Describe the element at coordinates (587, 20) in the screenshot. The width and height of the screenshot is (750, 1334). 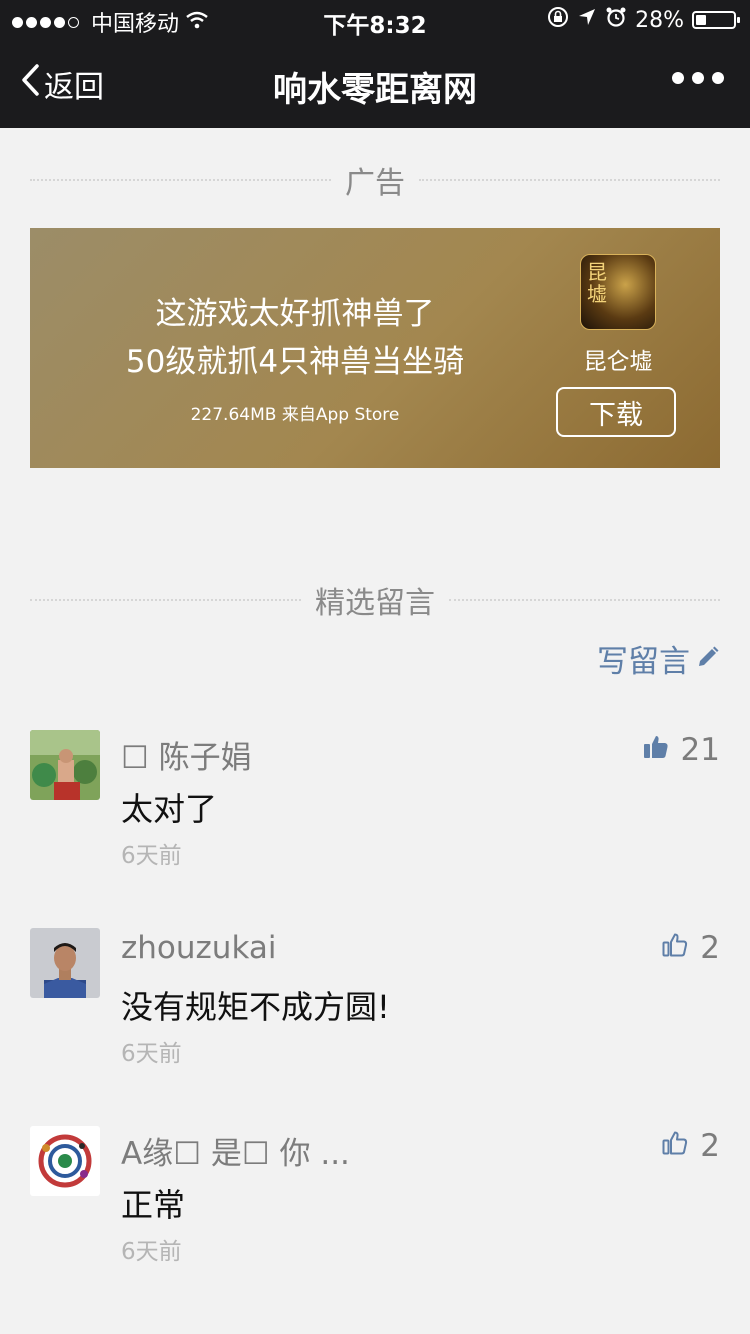
I see `location-icon` at that location.